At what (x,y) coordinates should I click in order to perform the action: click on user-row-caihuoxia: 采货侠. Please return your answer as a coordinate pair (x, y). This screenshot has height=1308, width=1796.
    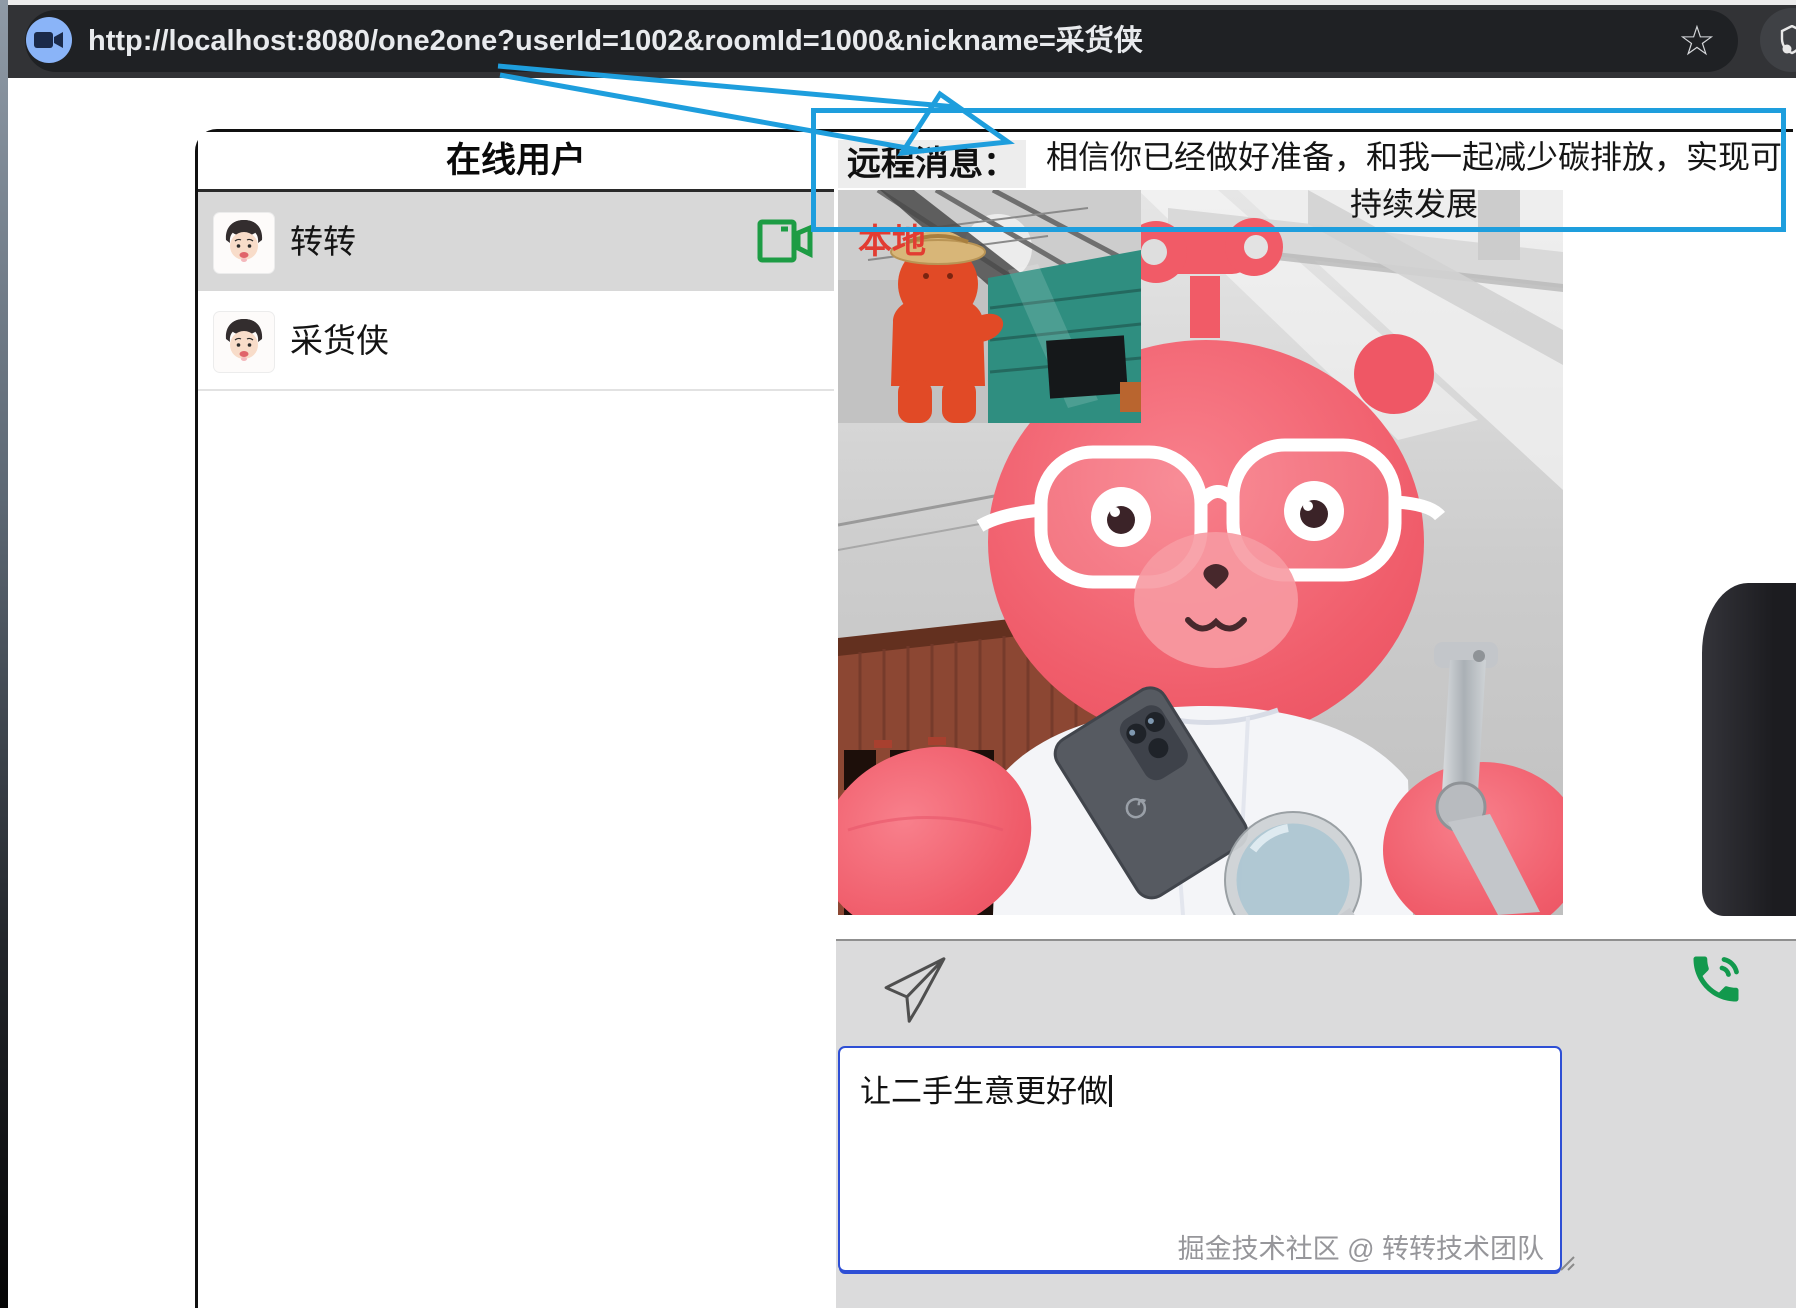
    Looking at the image, I should click on (516, 341).